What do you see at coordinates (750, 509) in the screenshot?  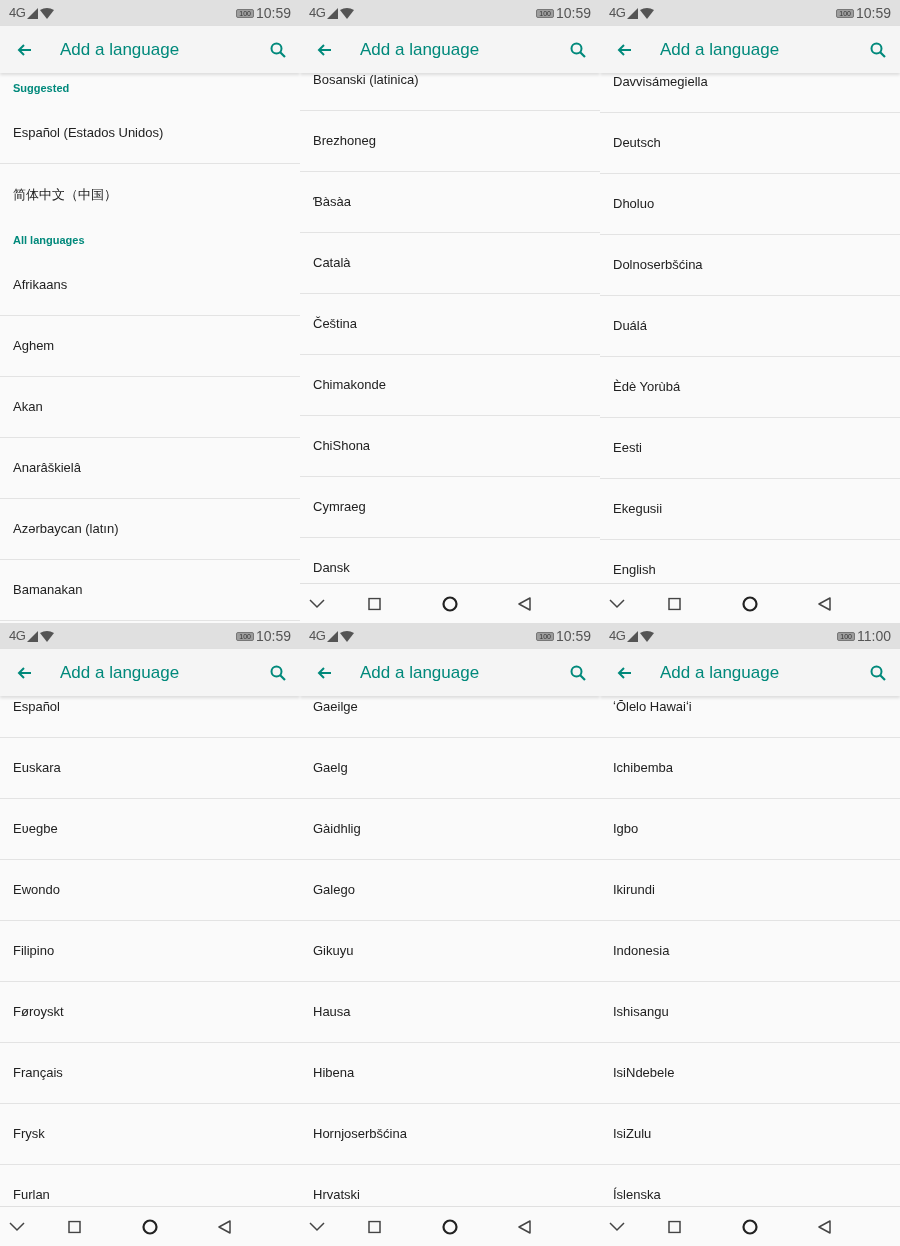 I see `language-item: Ekegusii` at bounding box center [750, 509].